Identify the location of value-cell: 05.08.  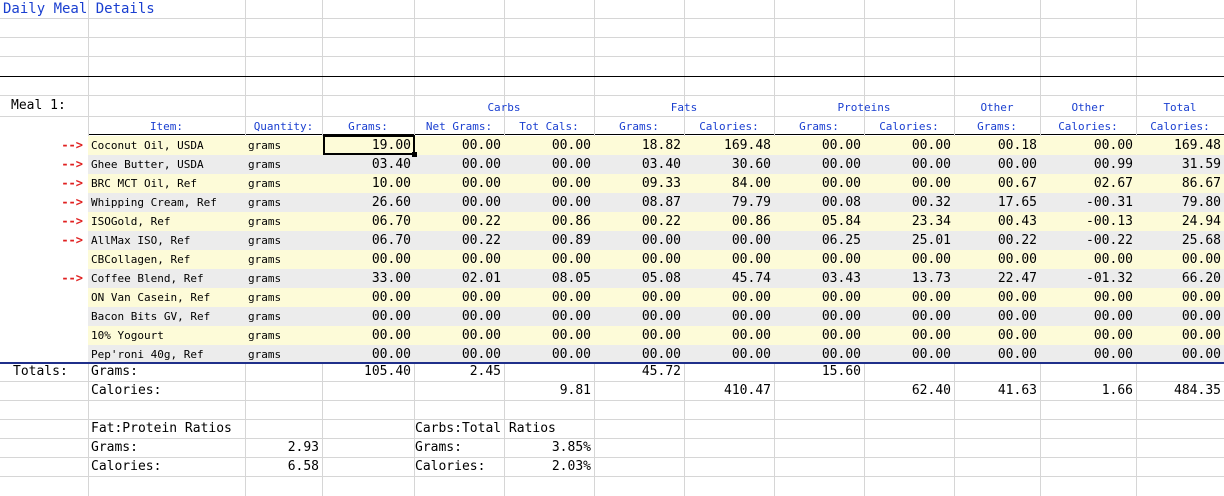
(639, 278).